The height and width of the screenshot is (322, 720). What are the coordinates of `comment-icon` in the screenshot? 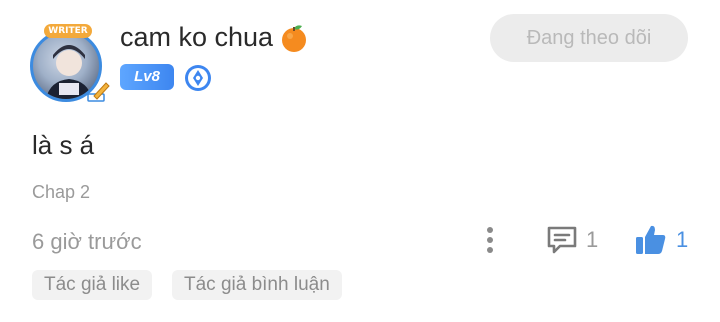 It's located at (562, 240).